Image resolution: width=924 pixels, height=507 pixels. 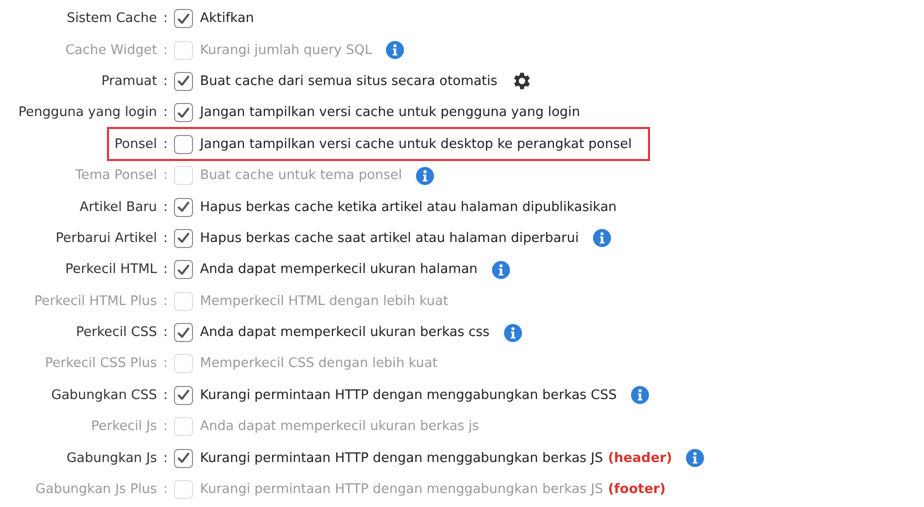 I want to click on setting-label: Gabungkan Js, so click(x=111, y=458).